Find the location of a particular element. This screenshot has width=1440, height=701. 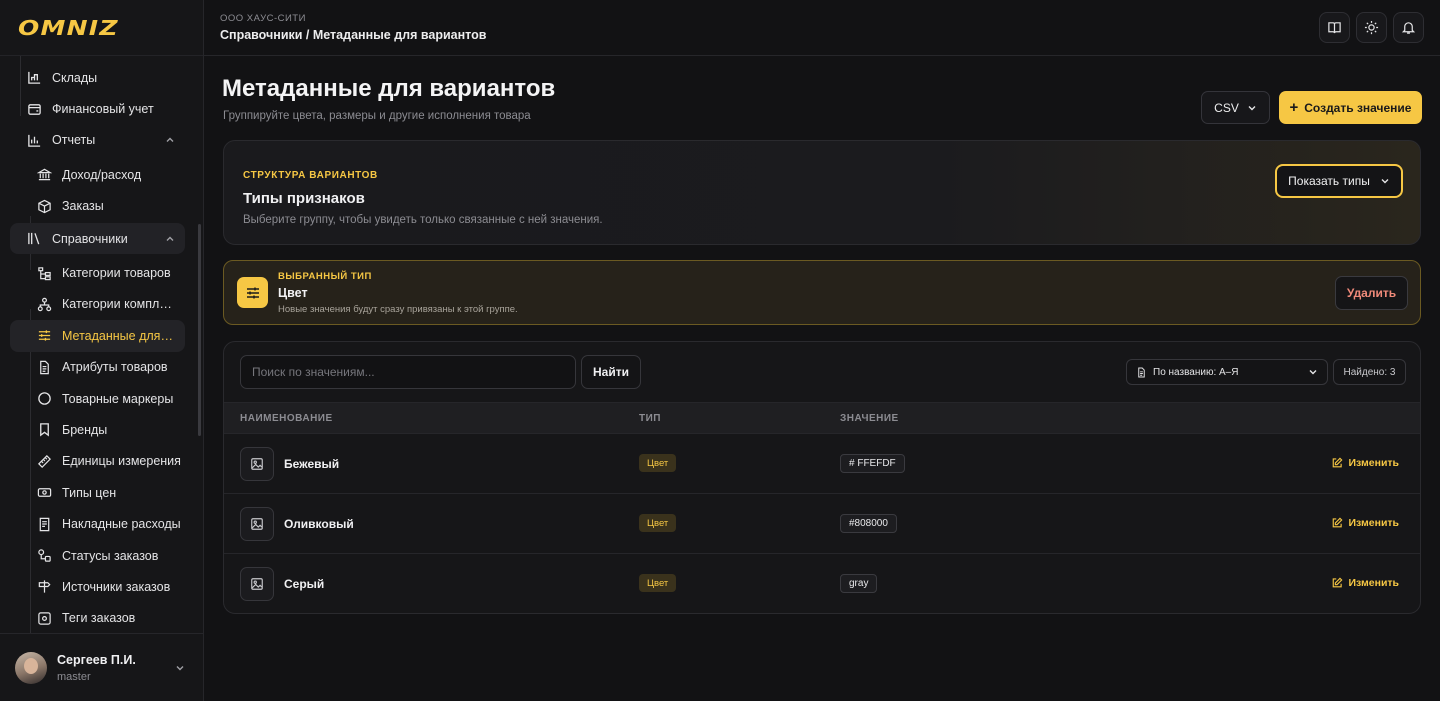

hierarchy-icon is located at coordinates (44, 304).